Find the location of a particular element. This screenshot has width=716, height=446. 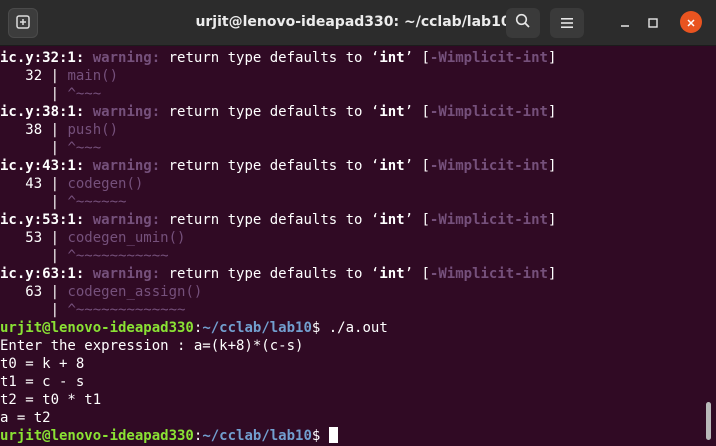

minimize-button is located at coordinates (625, 23).